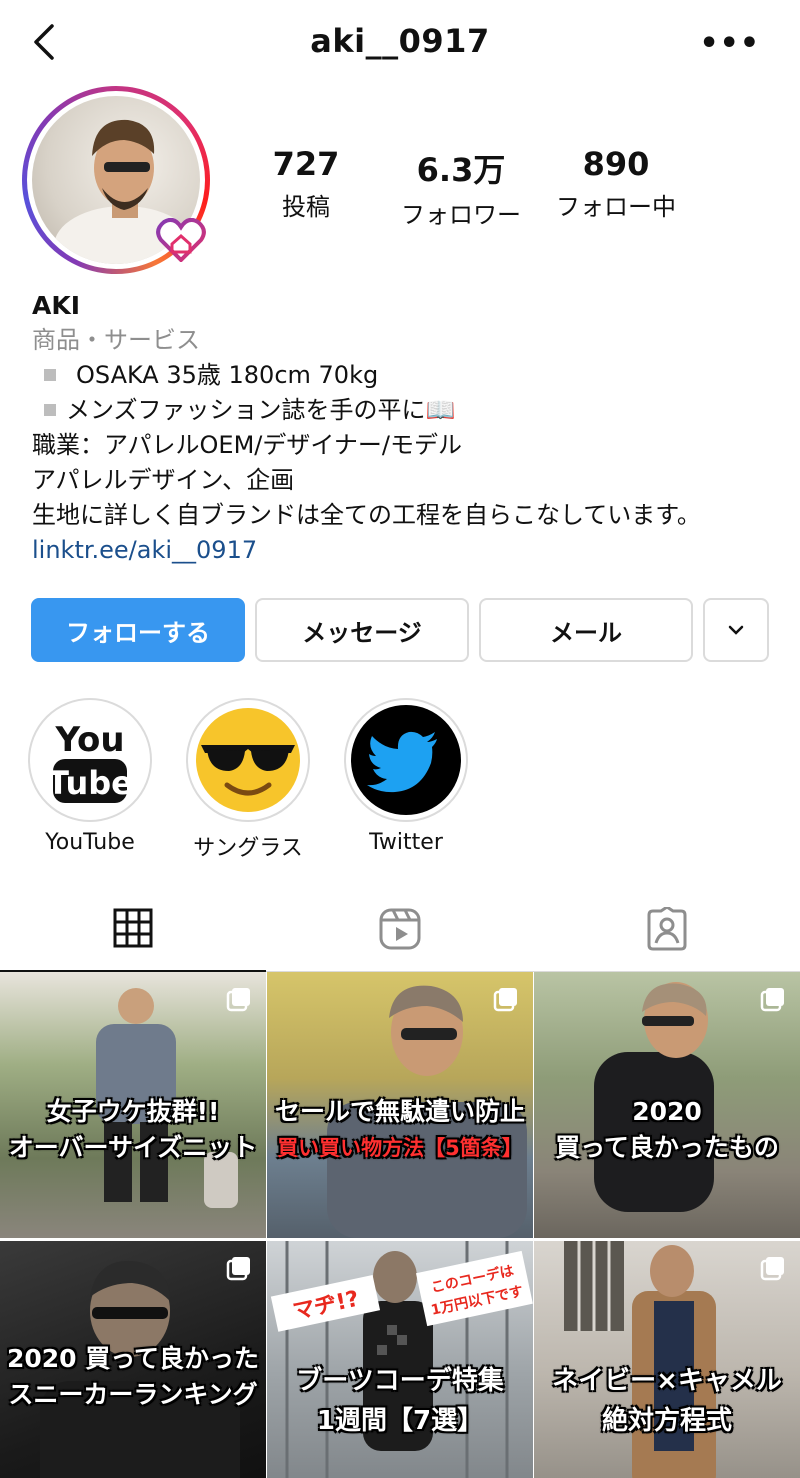  I want to click on post-caption: ブーツコーデ特集 1週間【7選】, so click(400, 1401).